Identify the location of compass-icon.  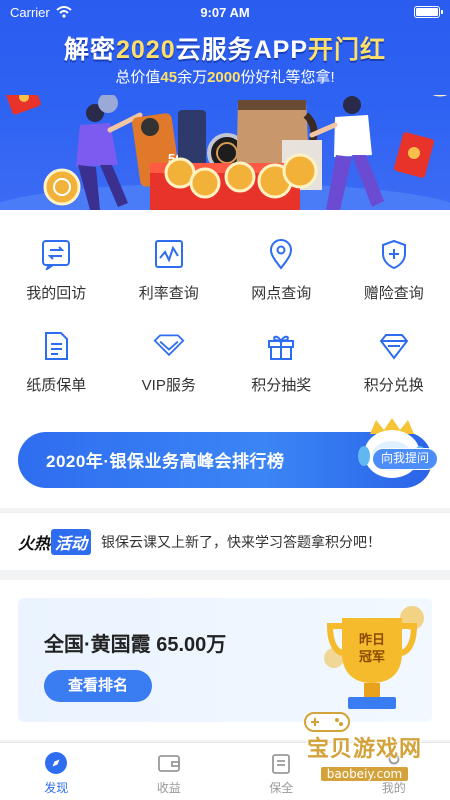
(56, 763).